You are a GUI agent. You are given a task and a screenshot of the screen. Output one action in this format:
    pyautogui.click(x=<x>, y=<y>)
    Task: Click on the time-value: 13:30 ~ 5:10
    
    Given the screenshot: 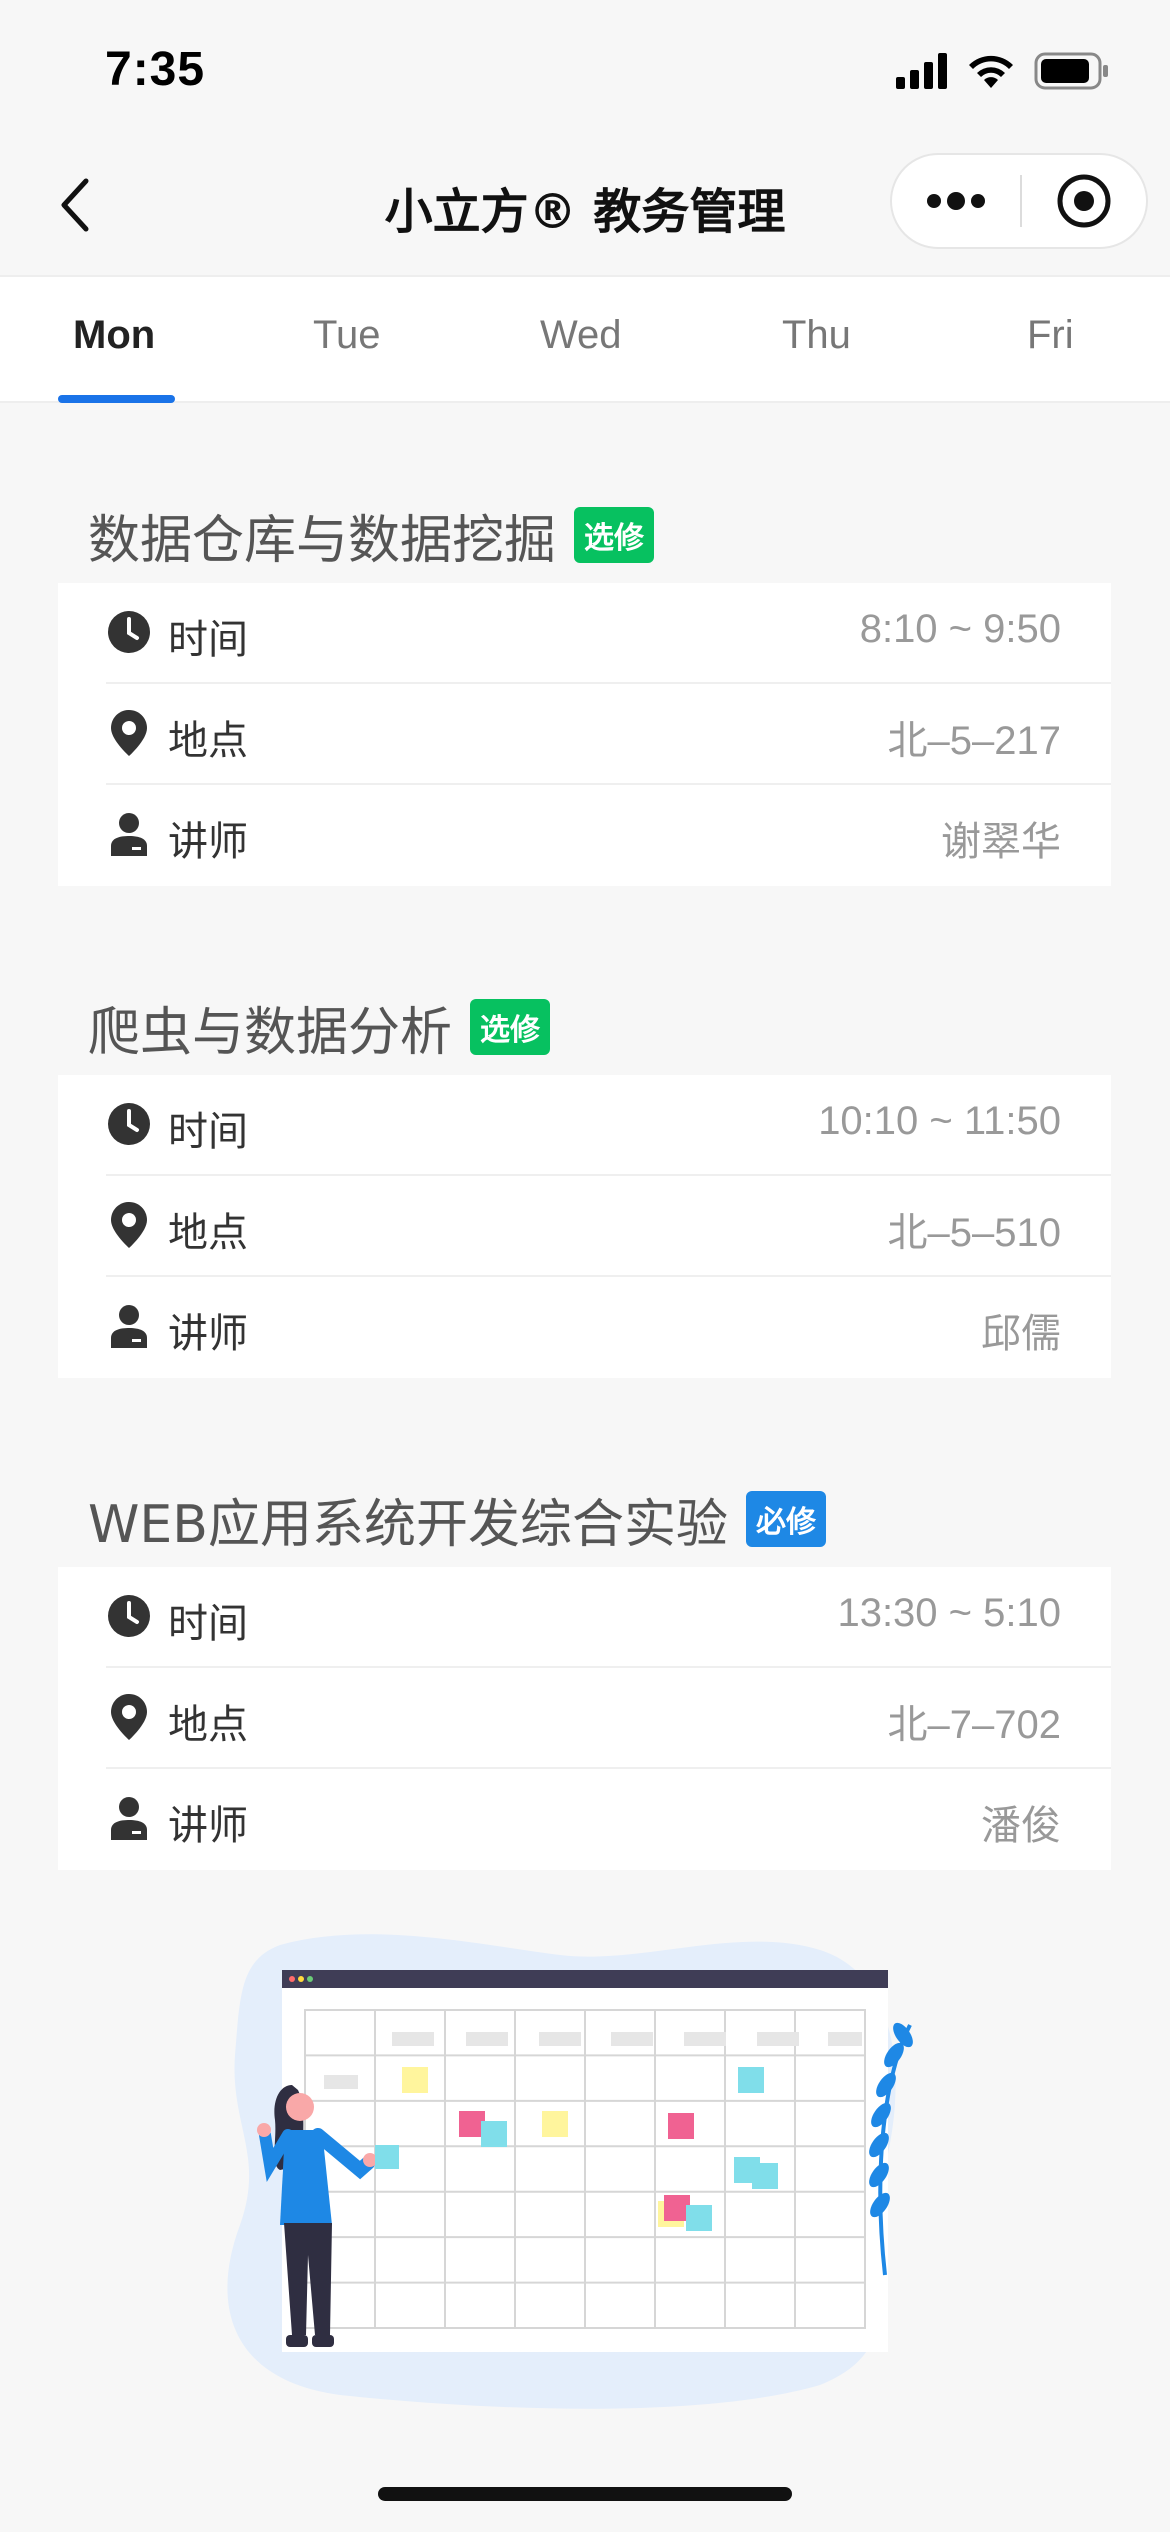 What is the action you would take?
    pyautogui.click(x=949, y=1613)
    